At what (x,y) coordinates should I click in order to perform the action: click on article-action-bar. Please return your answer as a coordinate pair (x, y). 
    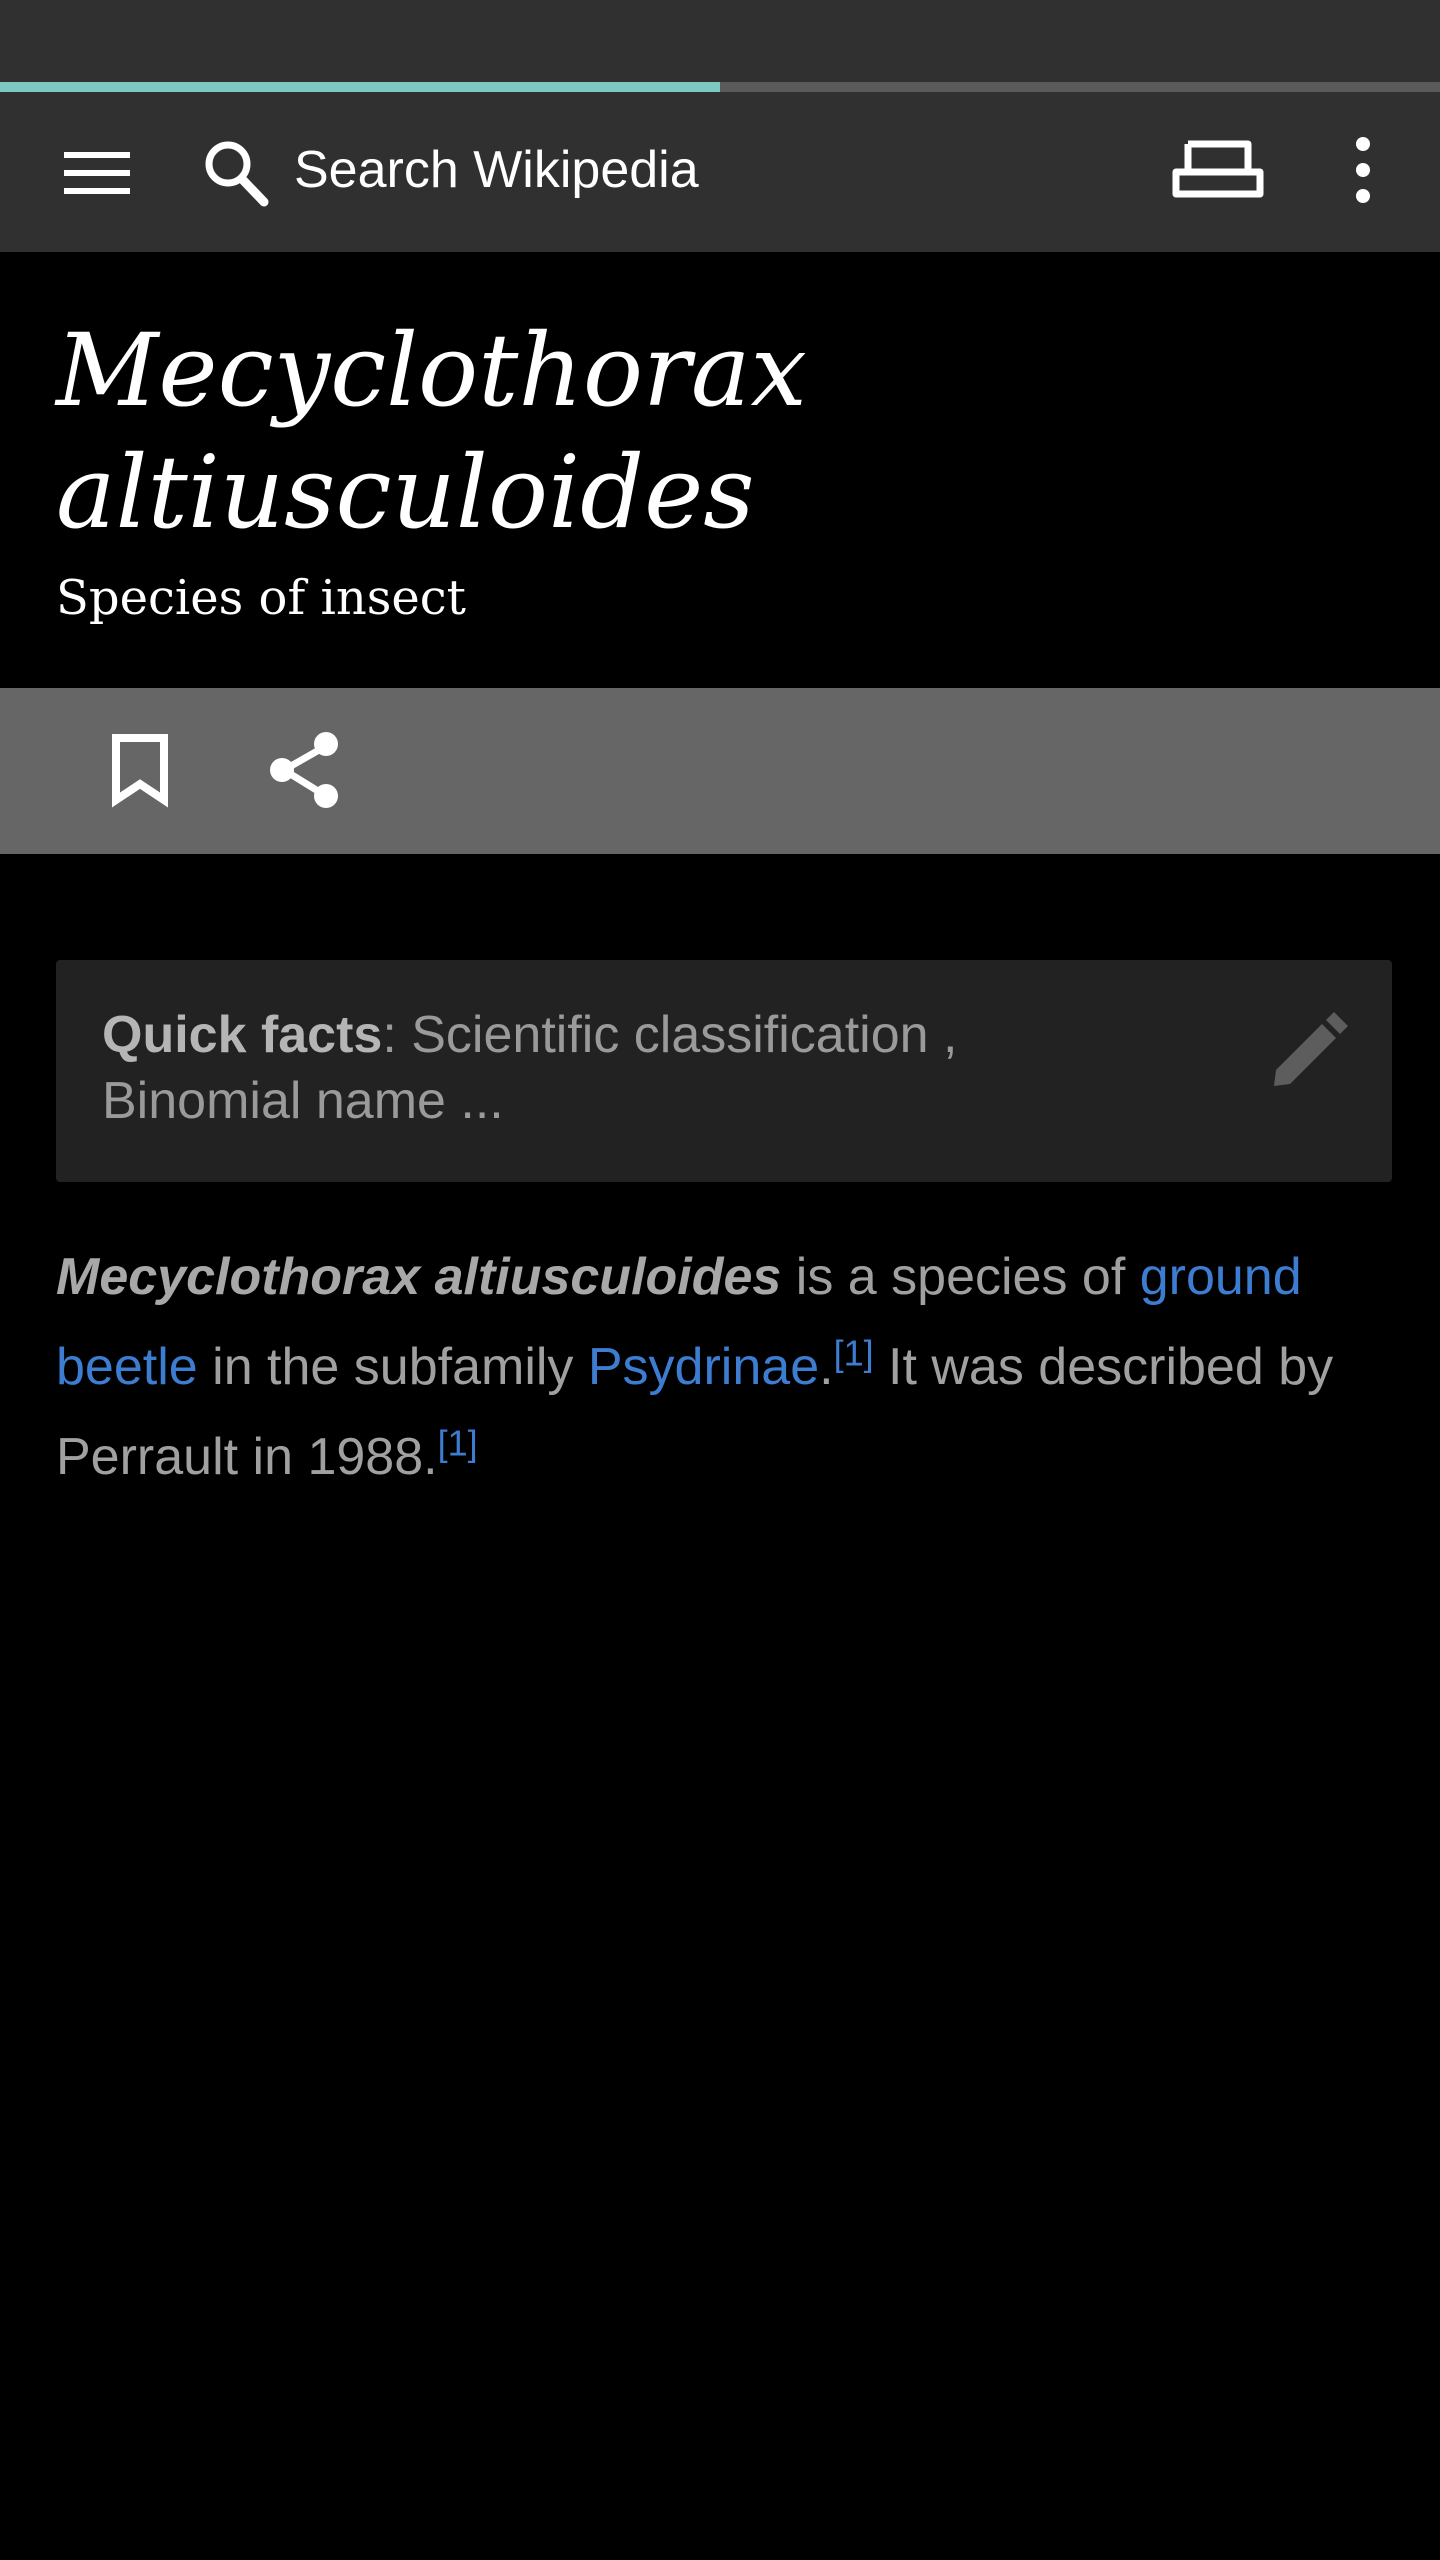
    Looking at the image, I should click on (720, 771).